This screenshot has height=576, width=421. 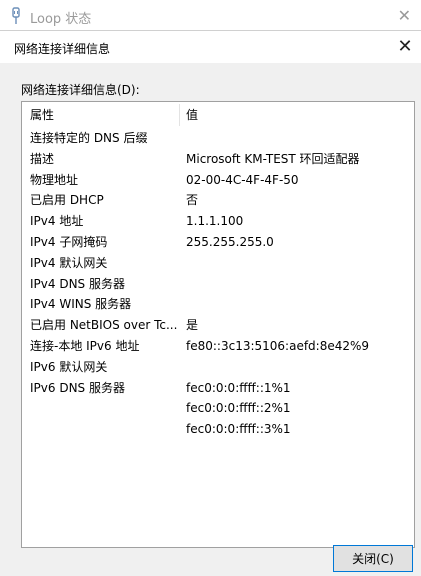 What do you see at coordinates (61, 19) in the screenshot?
I see `background-window-title: Loop 状态` at bounding box center [61, 19].